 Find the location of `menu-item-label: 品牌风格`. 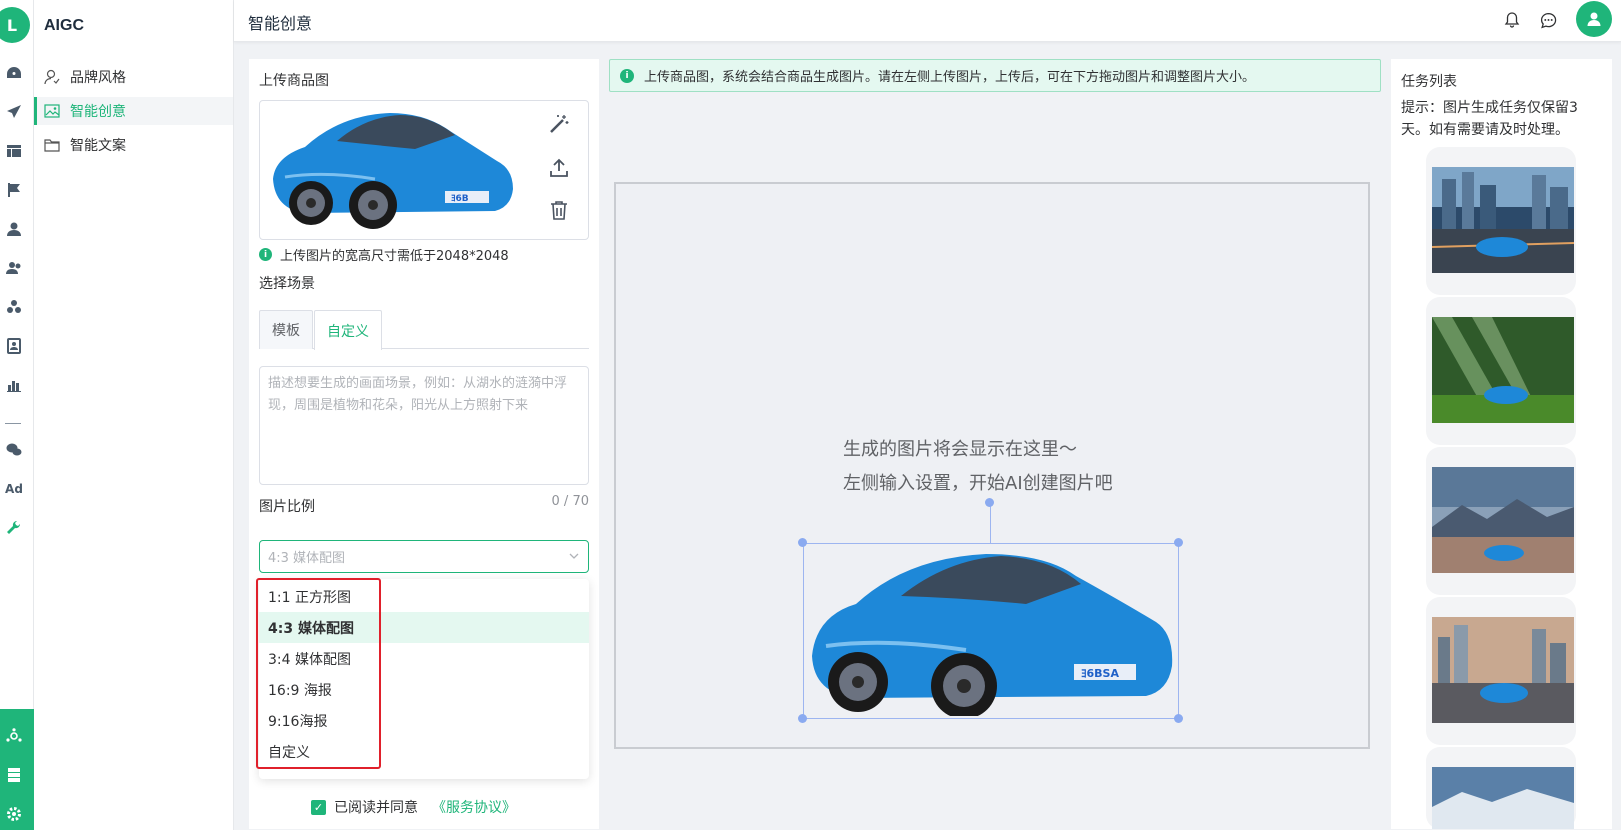

menu-item-label: 品牌风格 is located at coordinates (98, 78).